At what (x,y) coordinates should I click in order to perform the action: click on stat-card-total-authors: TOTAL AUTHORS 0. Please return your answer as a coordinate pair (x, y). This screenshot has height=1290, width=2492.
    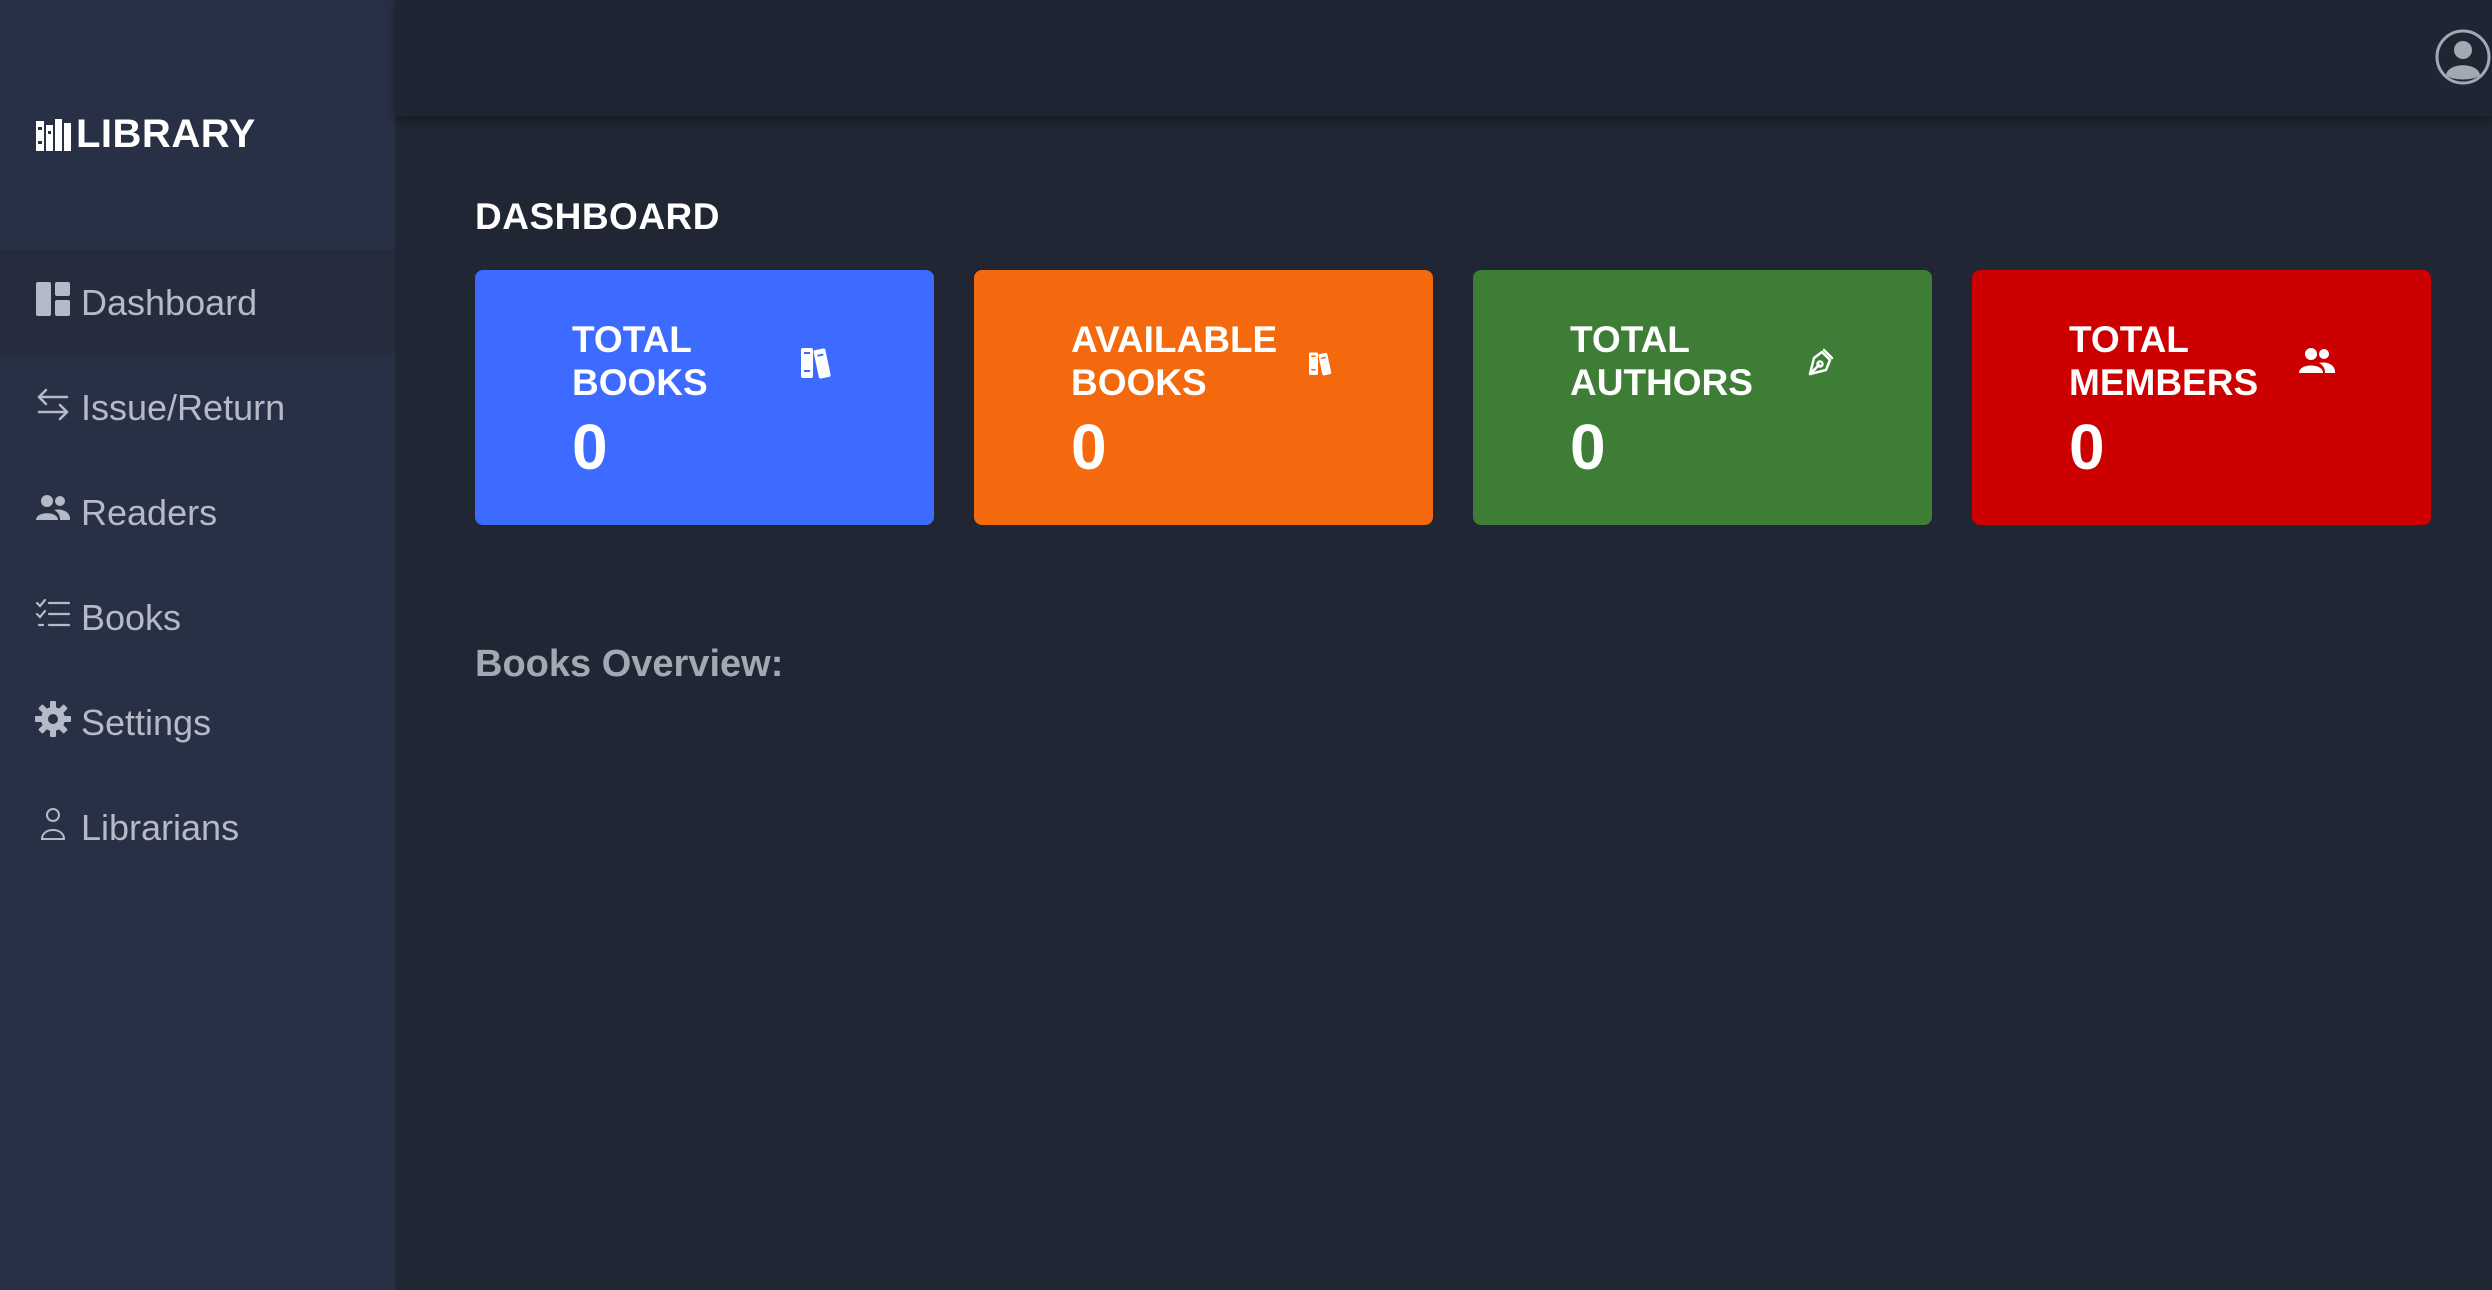
    Looking at the image, I should click on (1702, 397).